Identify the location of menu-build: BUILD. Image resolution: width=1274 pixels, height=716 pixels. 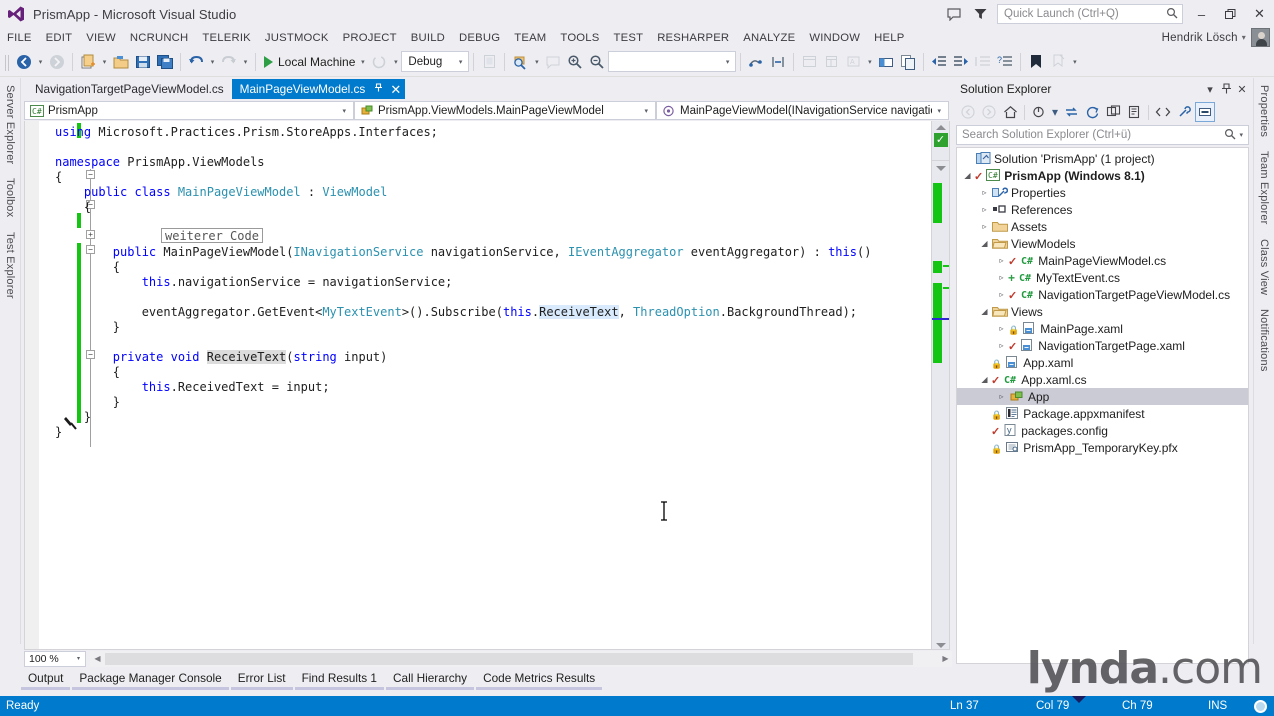
(428, 38).